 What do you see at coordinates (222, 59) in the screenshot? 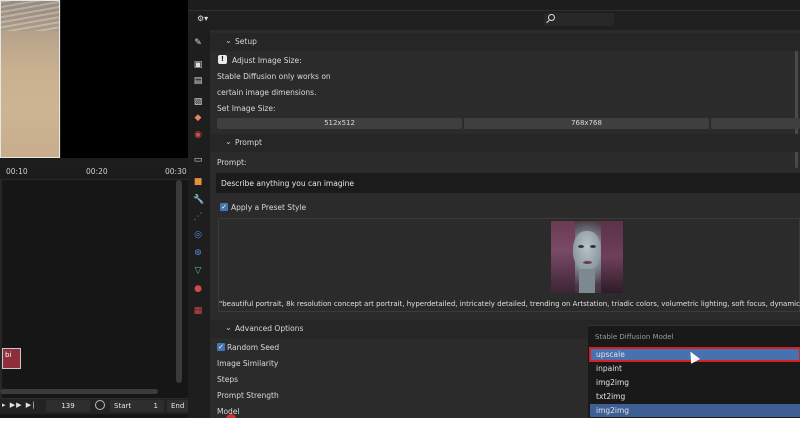
I see `info-icon: !` at bounding box center [222, 59].